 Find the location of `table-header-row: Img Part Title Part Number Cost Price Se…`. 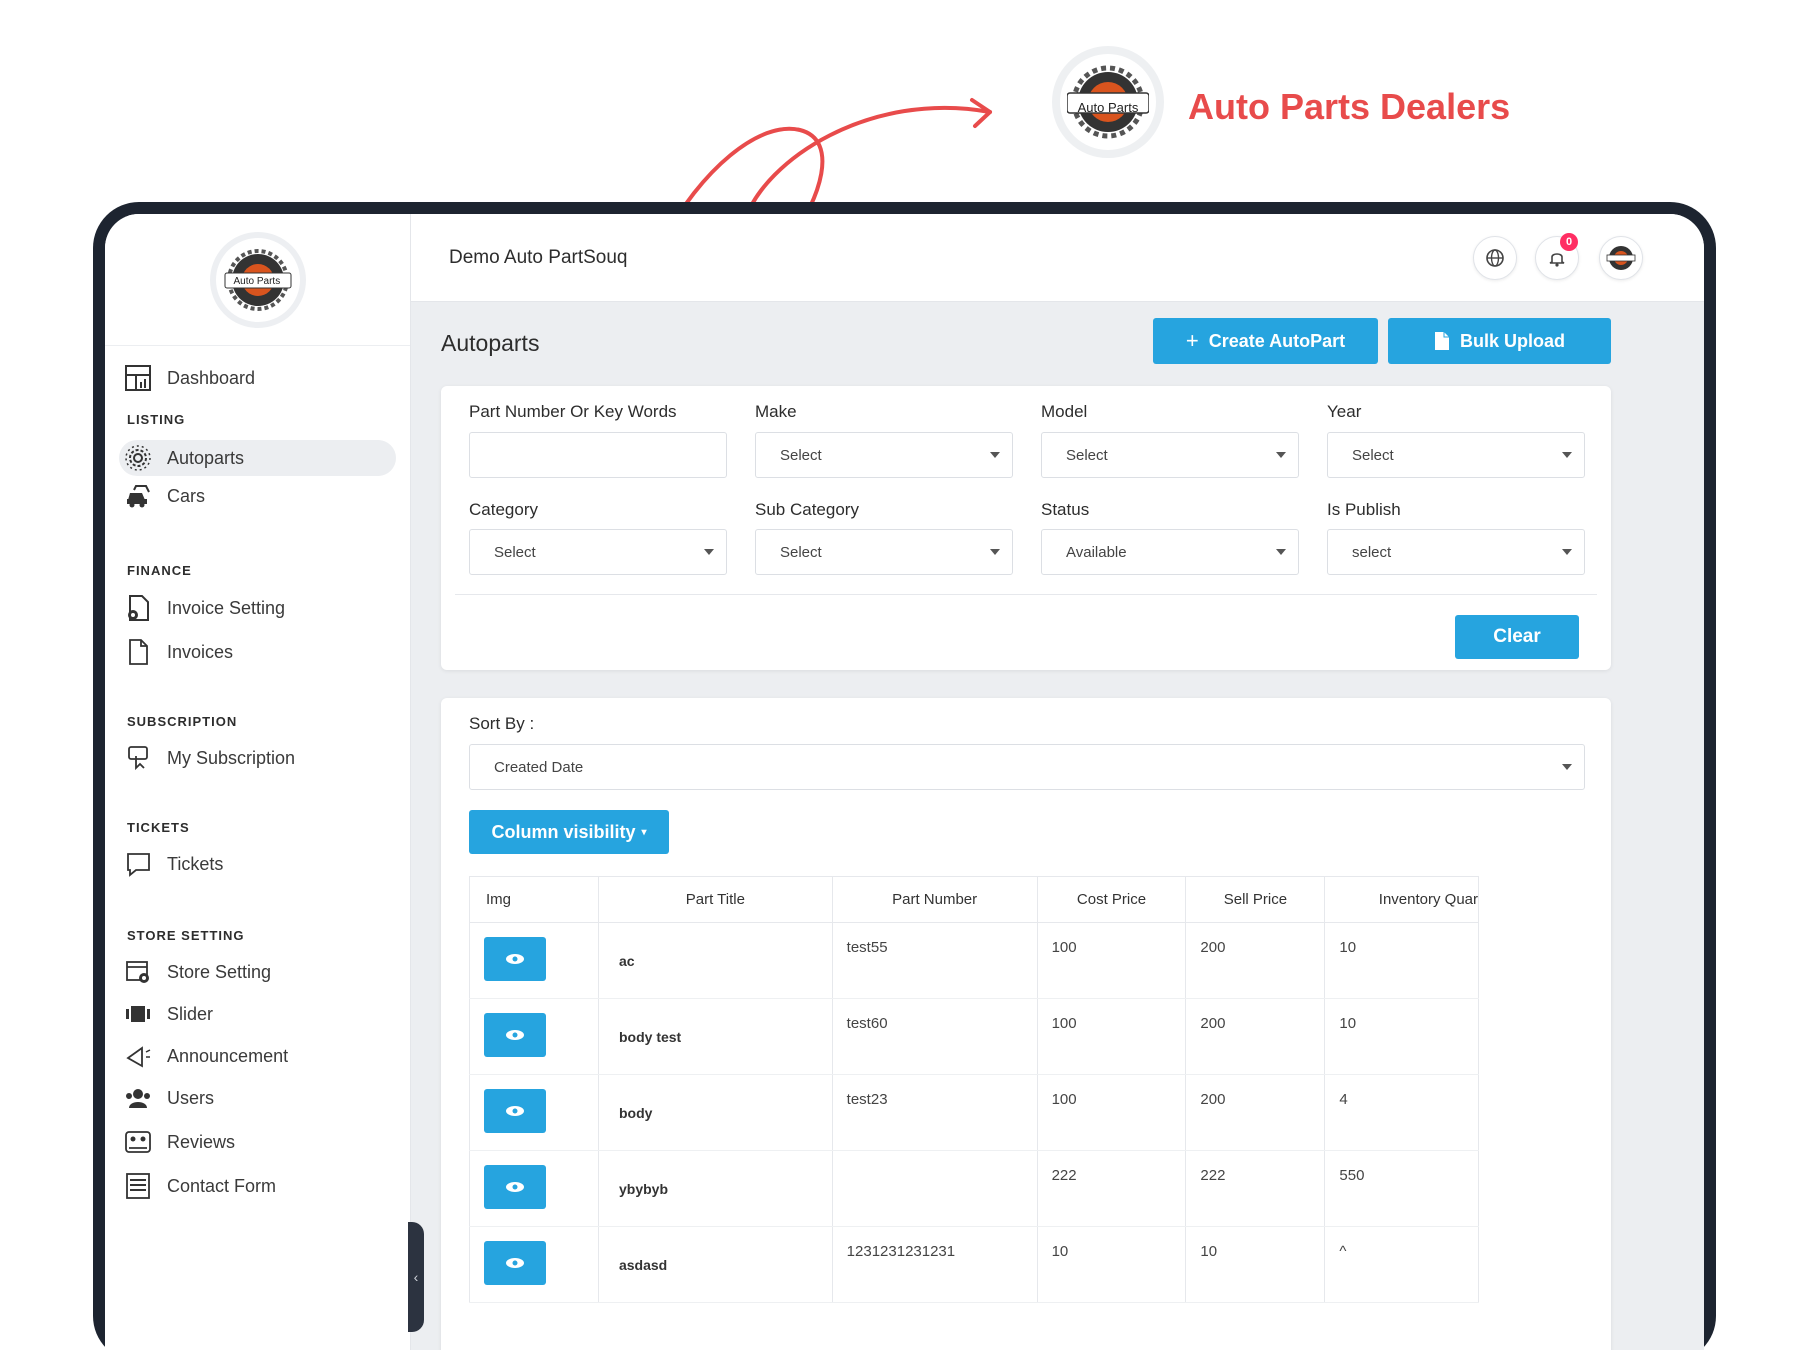

table-header-row: Img Part Title Part Number Cost Price Se… is located at coordinates (974, 899).